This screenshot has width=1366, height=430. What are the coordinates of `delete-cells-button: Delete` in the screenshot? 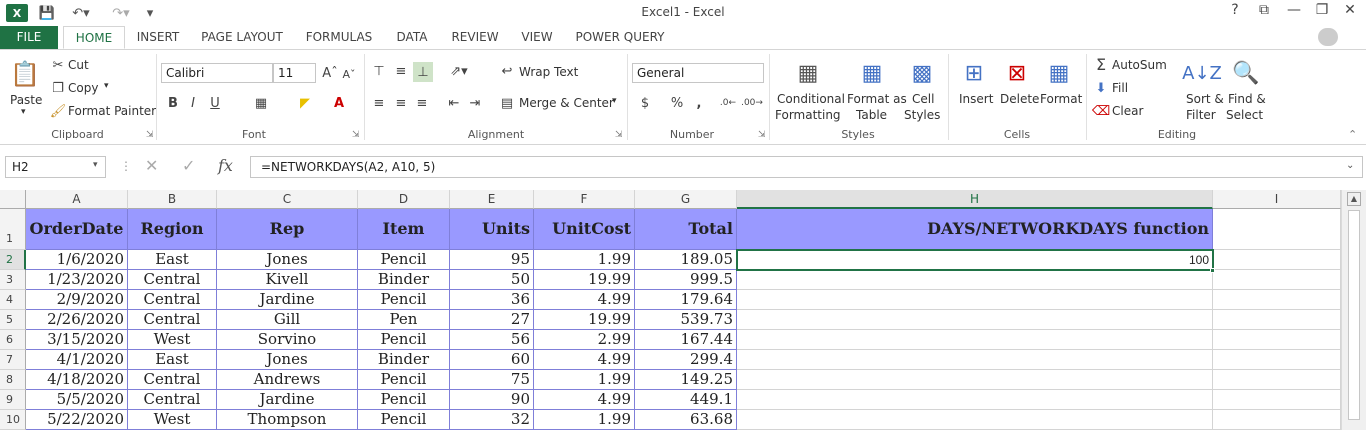 It's located at (1019, 99).